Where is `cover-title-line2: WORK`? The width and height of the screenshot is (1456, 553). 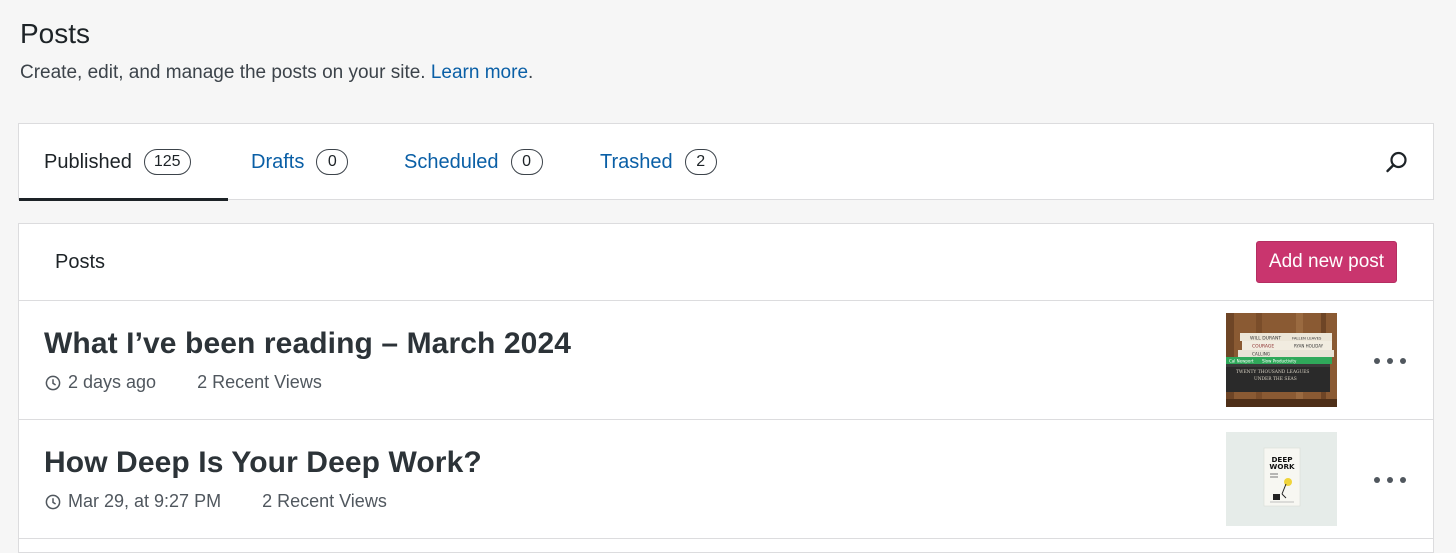
cover-title-line2: WORK is located at coordinates (1282, 466).